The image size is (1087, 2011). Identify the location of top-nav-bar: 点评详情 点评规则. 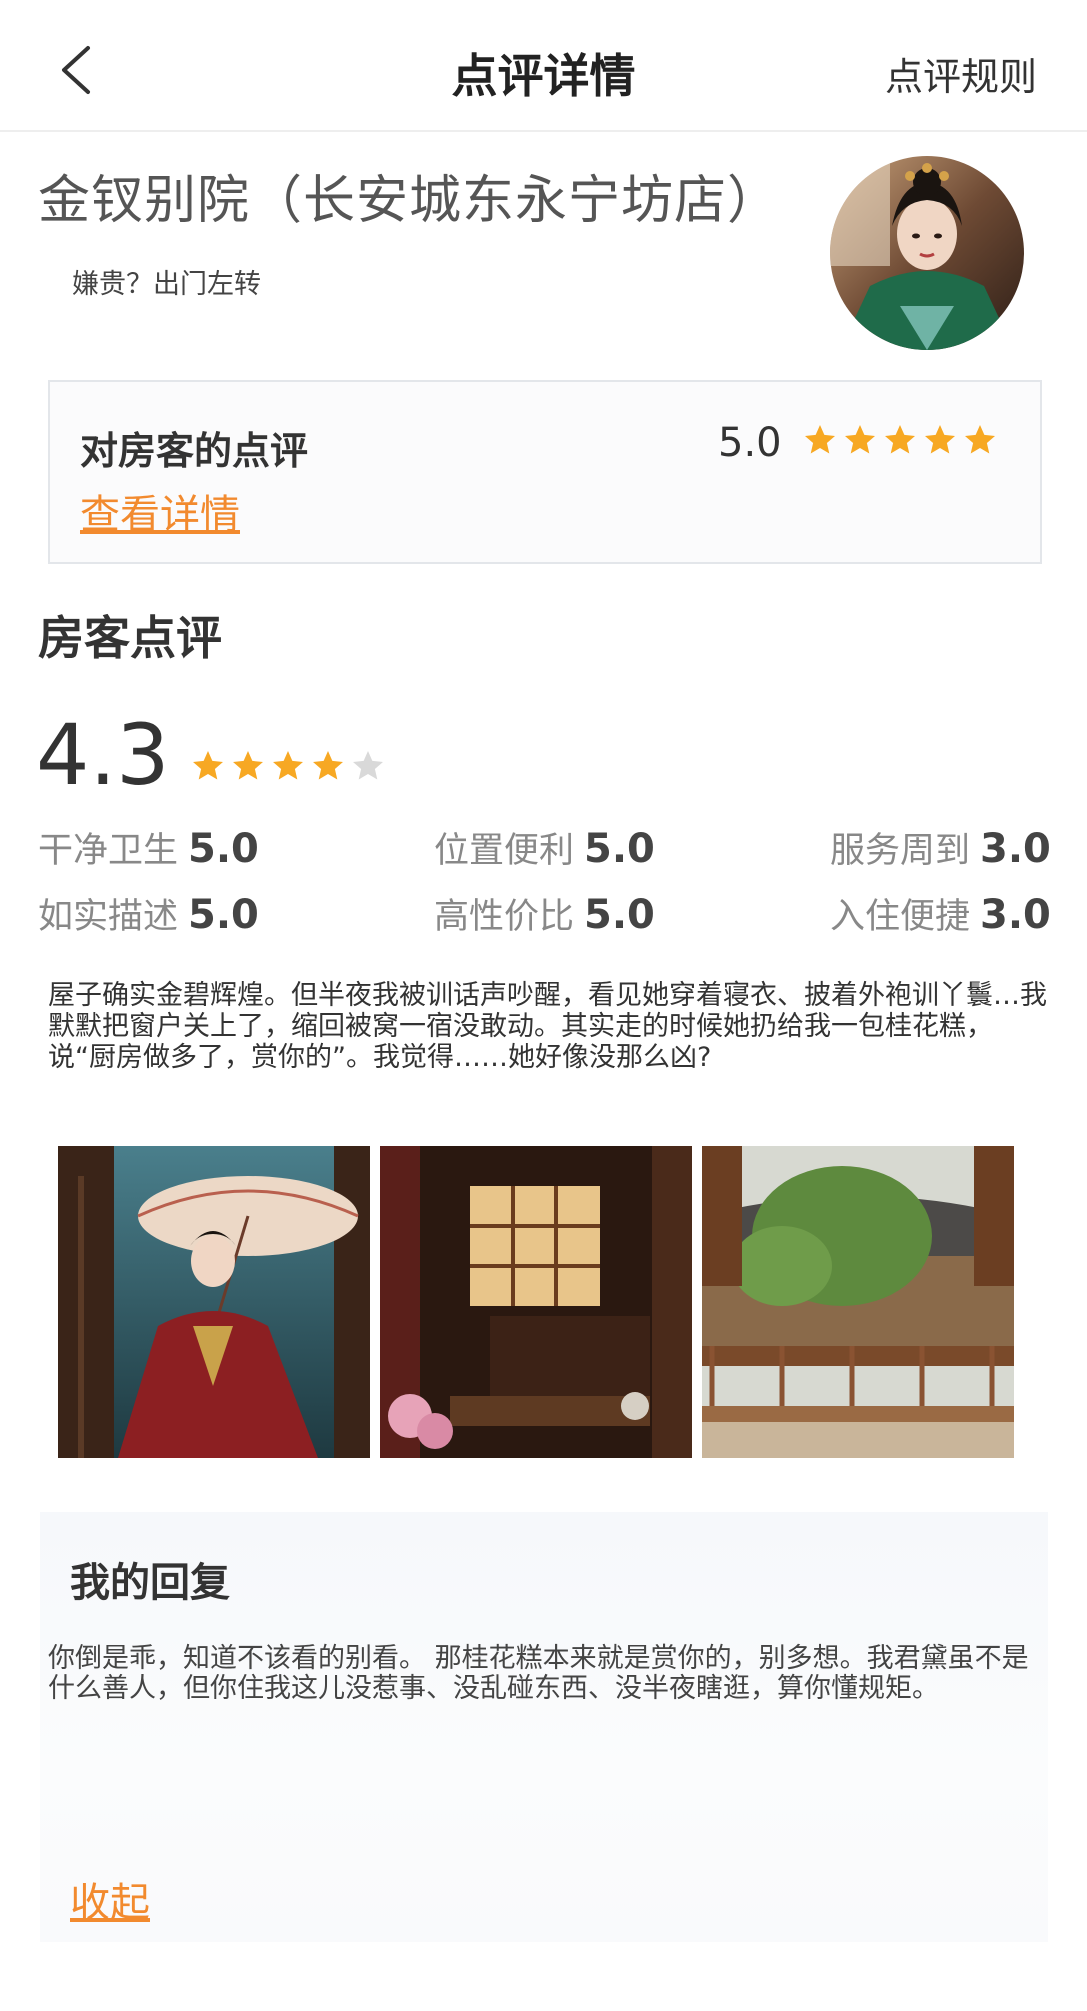
(543, 66).